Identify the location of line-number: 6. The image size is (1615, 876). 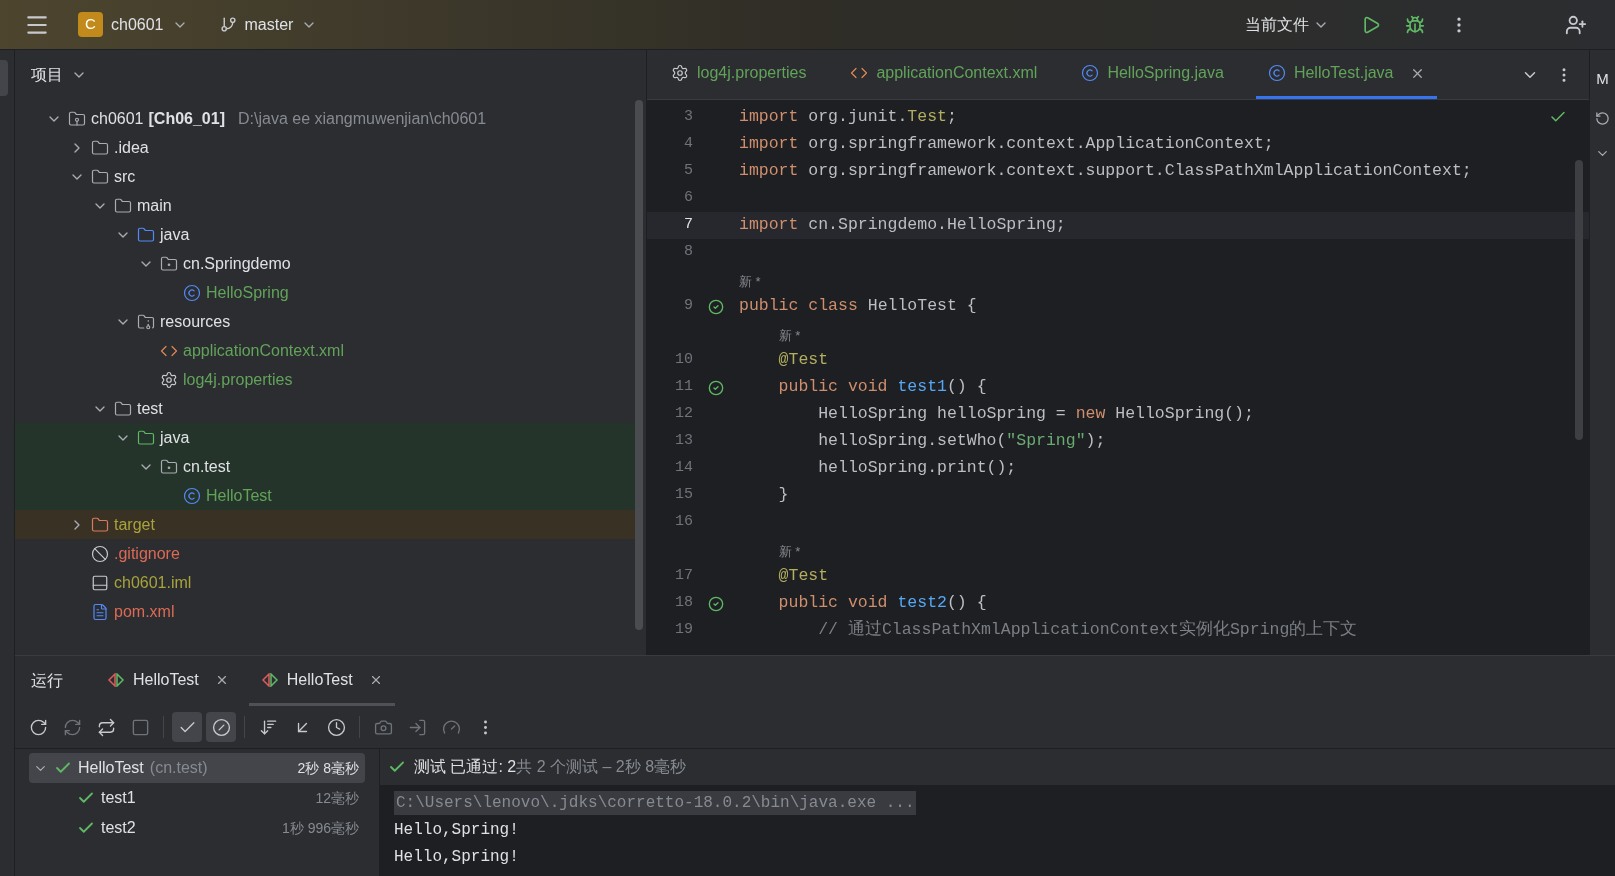
(688, 198).